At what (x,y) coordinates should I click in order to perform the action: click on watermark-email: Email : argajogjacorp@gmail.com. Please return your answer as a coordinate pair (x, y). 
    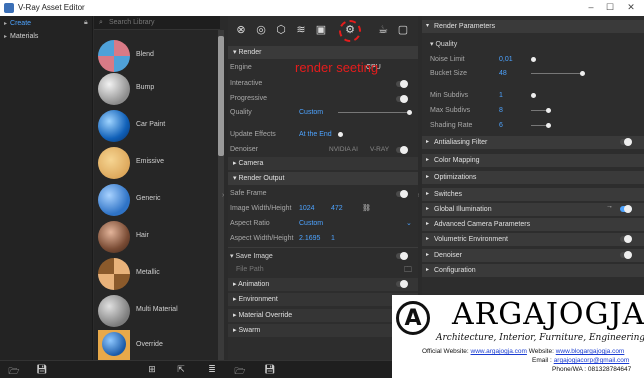
    Looking at the image, I should click on (580, 360).